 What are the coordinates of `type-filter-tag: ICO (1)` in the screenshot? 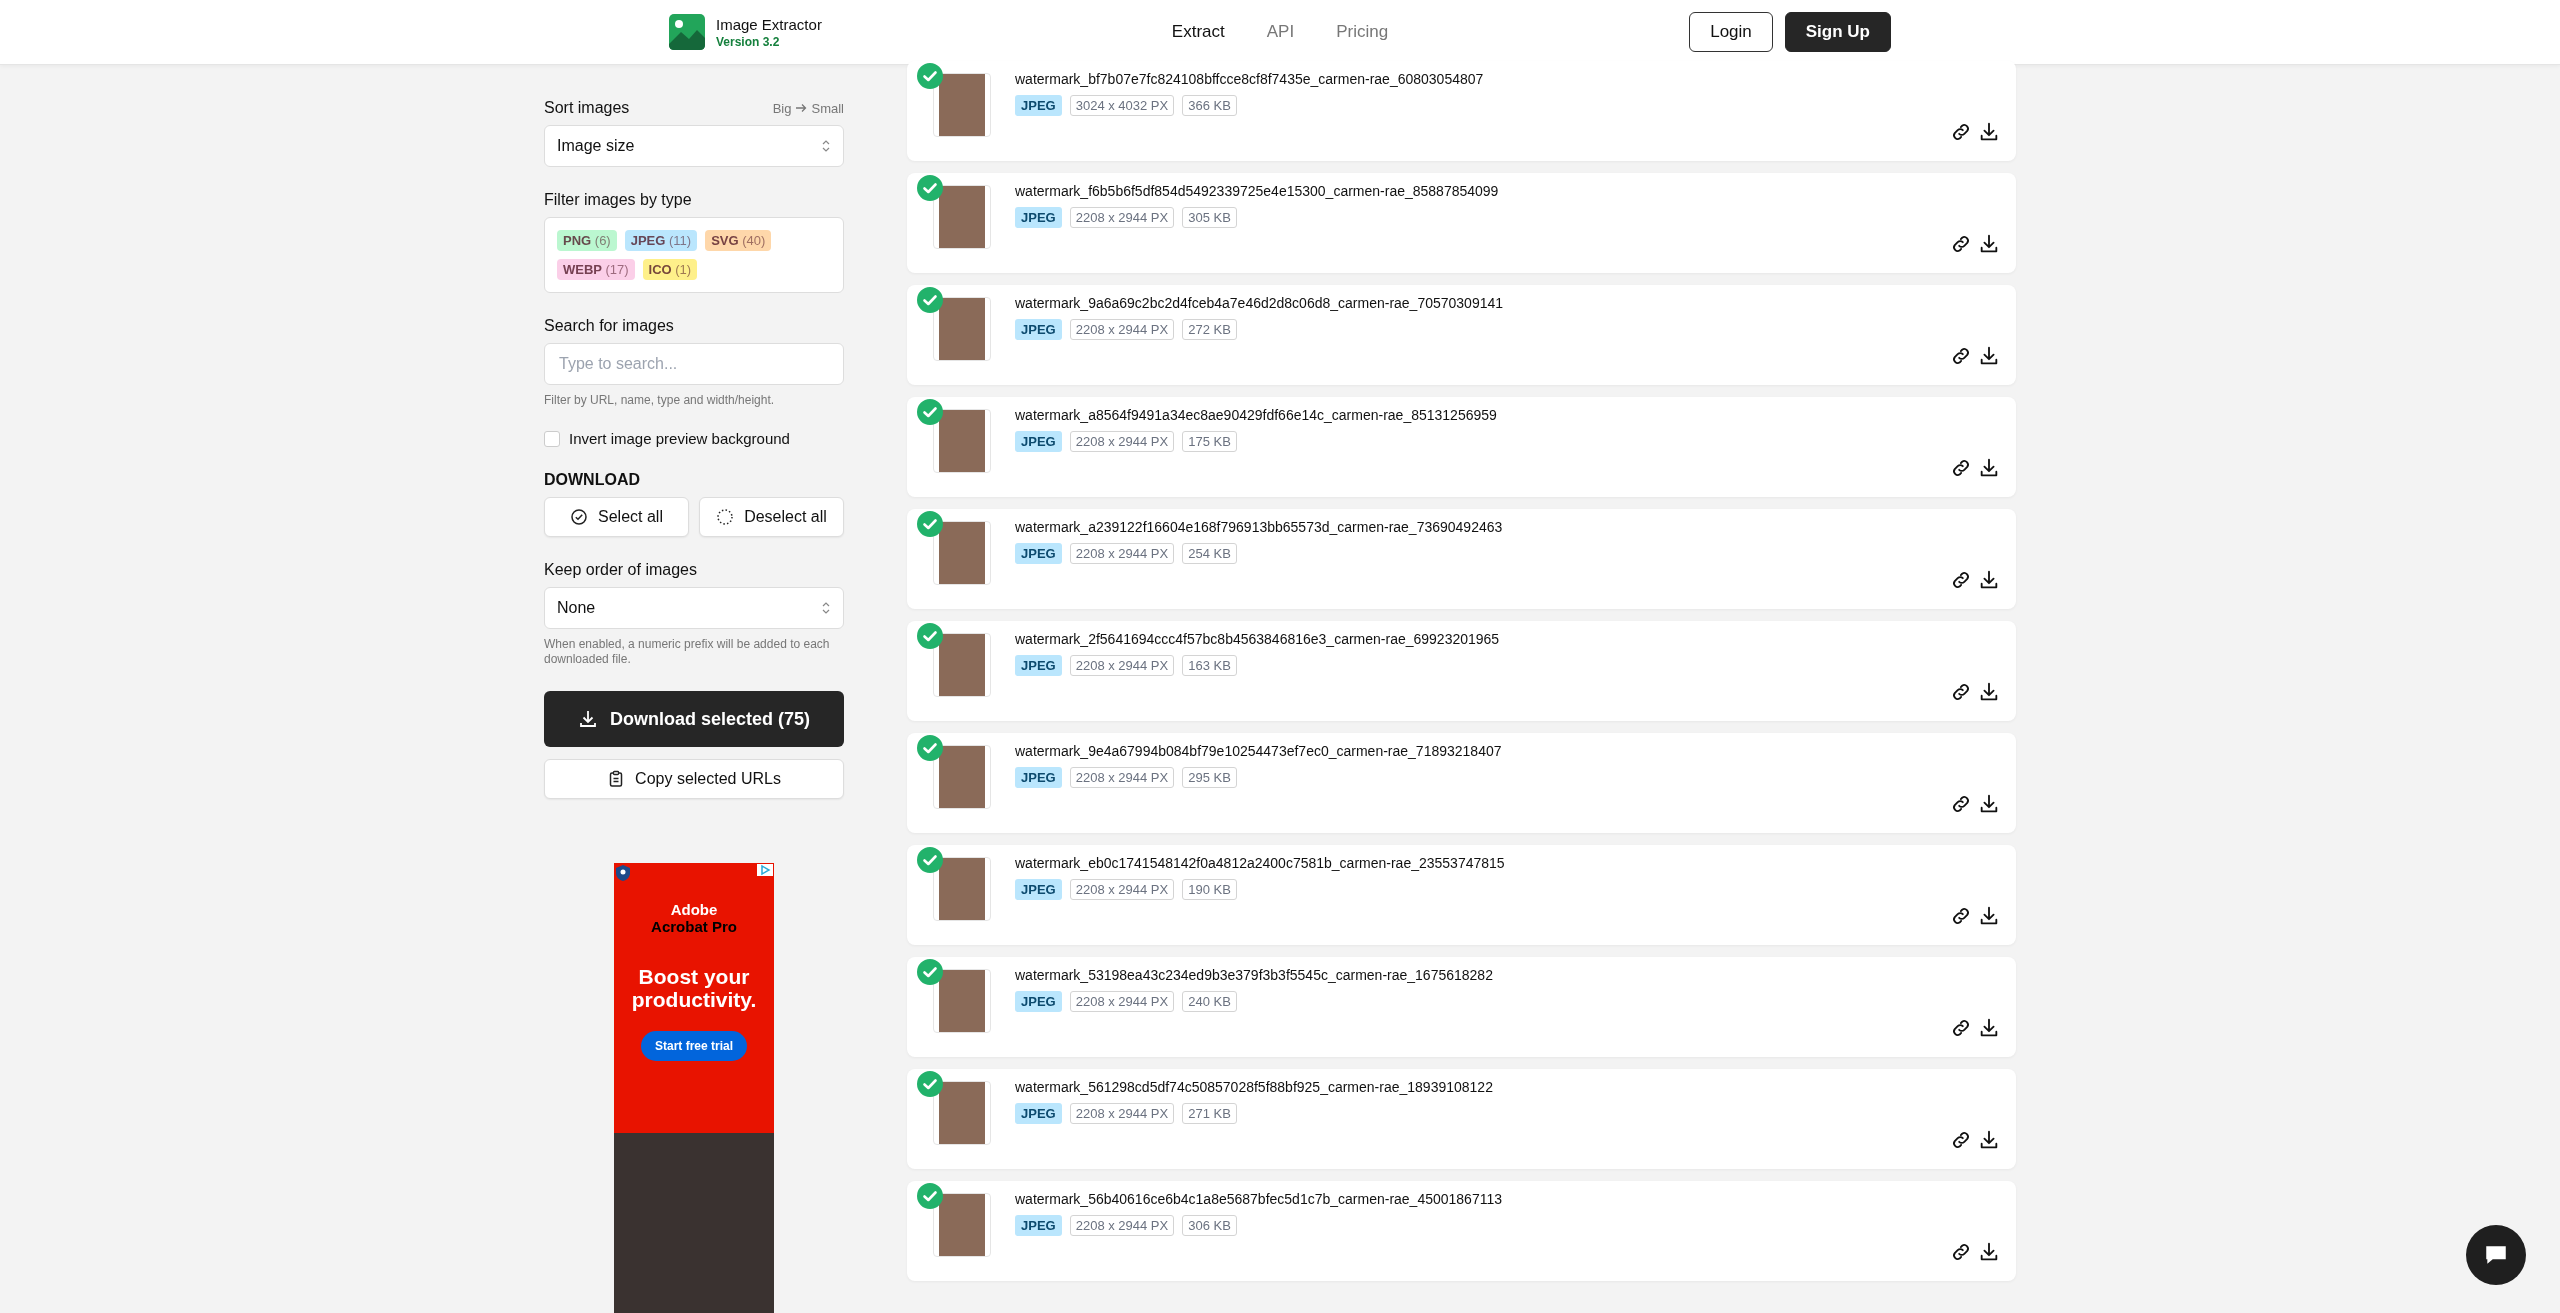 It's located at (670, 269).